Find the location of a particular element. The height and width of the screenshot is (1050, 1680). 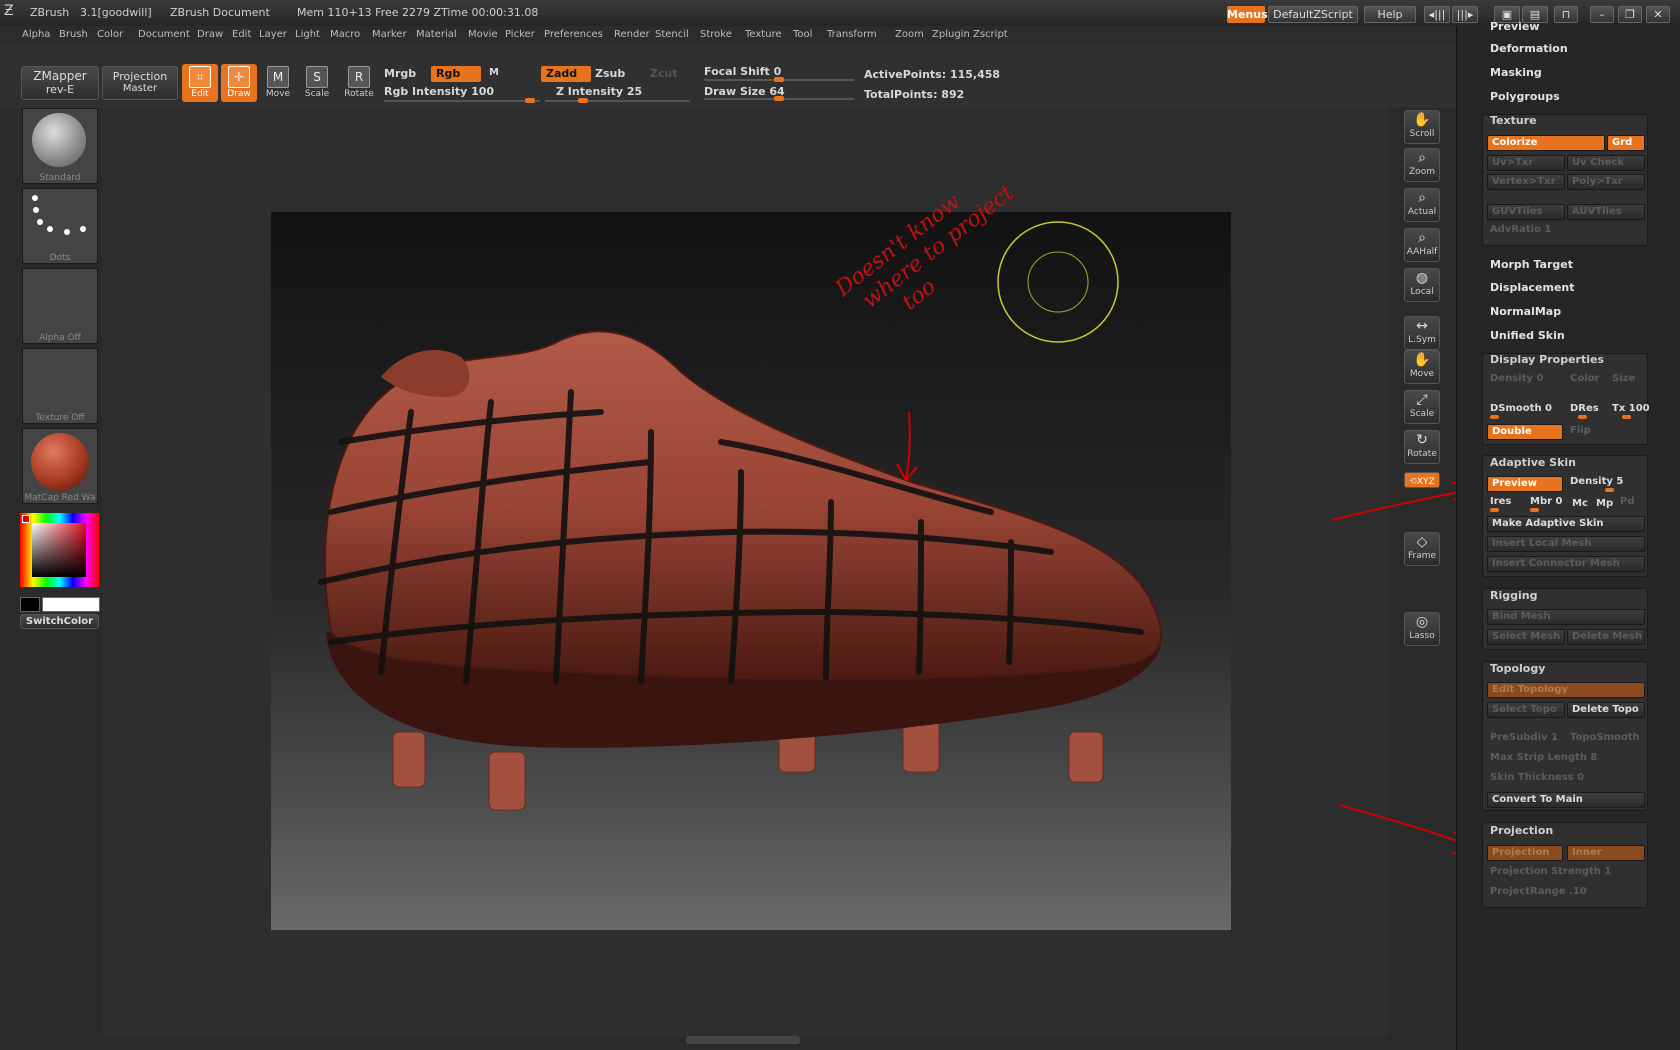

color-picker is located at coordinates (59, 550).